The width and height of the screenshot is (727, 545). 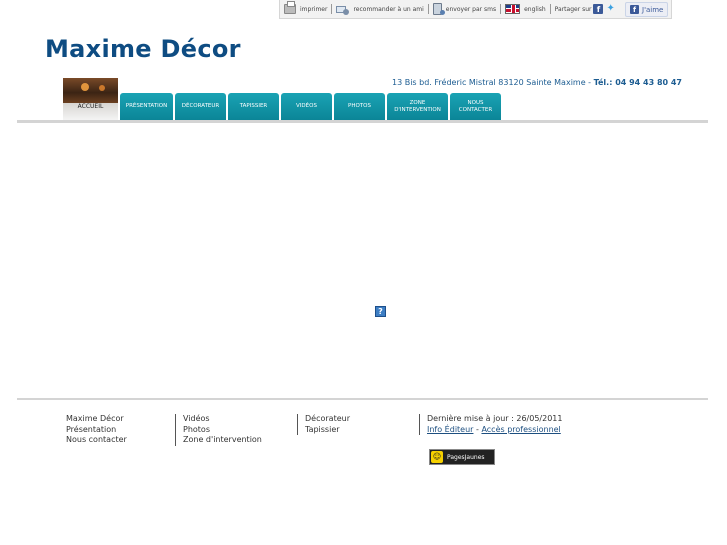 I want to click on twitter-icon: ✦, so click(x=611, y=9).